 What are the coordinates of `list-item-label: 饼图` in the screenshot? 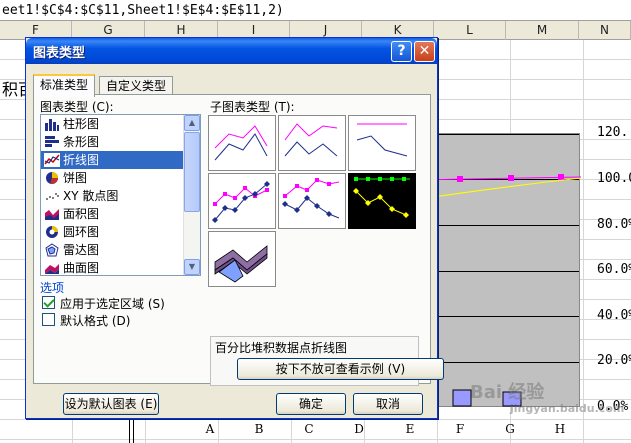 It's located at (75, 178).